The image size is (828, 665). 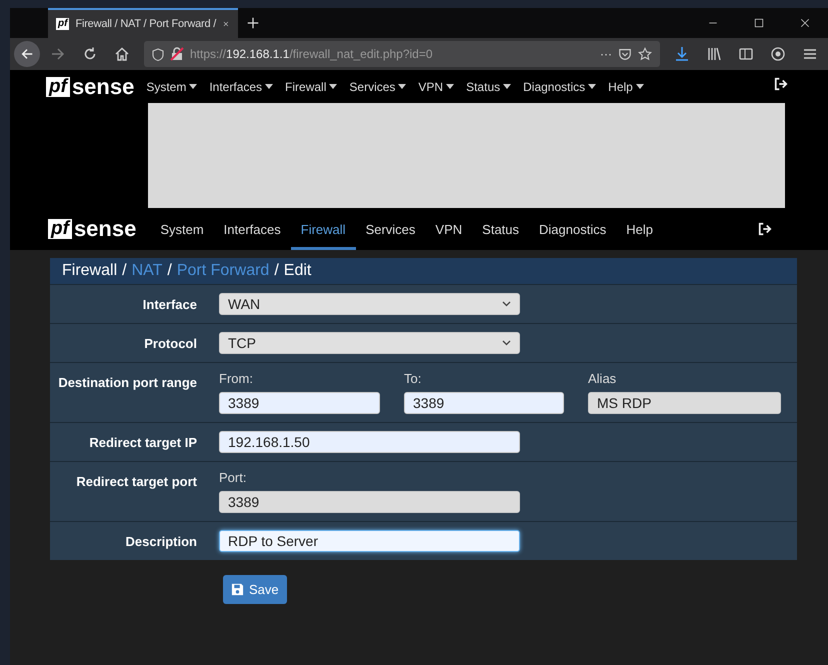 I want to click on field-label: Protocol, so click(x=170, y=344).